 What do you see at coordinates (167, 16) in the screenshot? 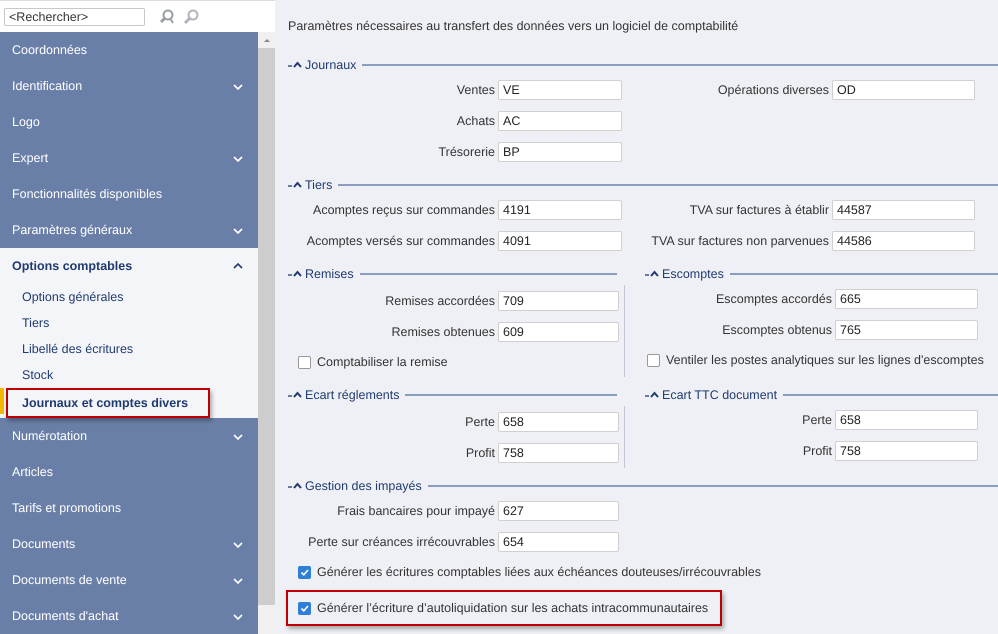
I see `search-icon` at bounding box center [167, 16].